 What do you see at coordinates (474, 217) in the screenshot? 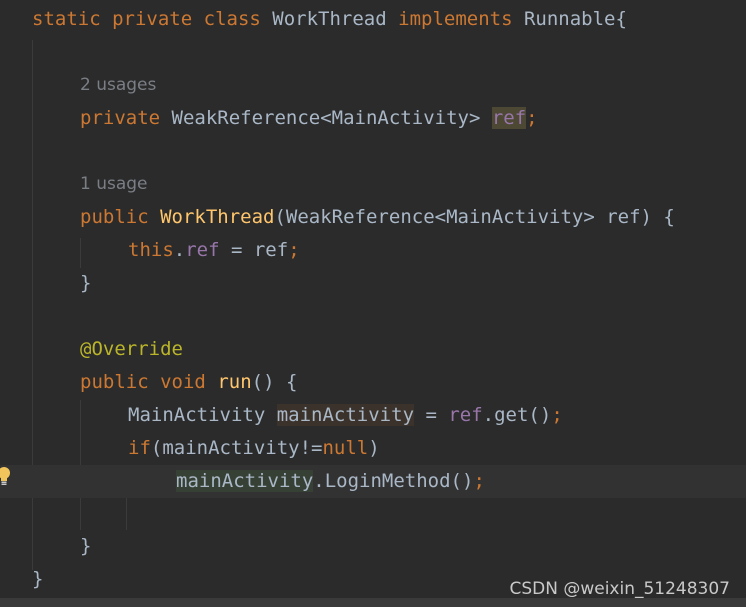
I see `constructor-params: (WeakReference<MainActivity> ref) {` at bounding box center [474, 217].